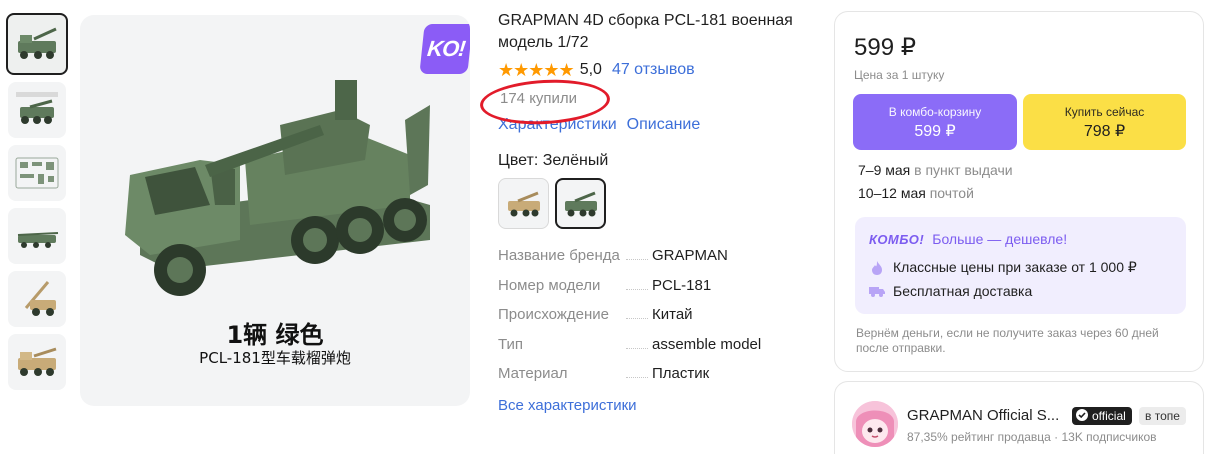 The width and height of the screenshot is (1211, 454). What do you see at coordinates (658, 405) in the screenshot?
I see `all-specs-link: Все характеристики` at bounding box center [658, 405].